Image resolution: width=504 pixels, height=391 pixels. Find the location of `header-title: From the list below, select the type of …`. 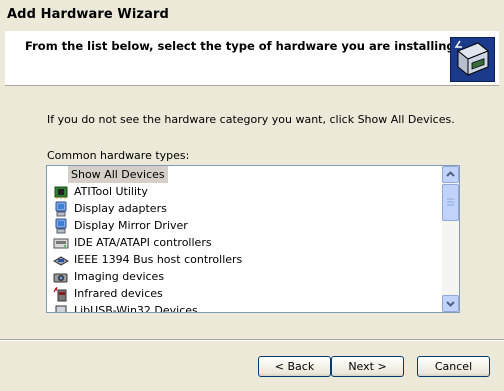

header-title: From the list below, select the type of … is located at coordinates (240, 46).